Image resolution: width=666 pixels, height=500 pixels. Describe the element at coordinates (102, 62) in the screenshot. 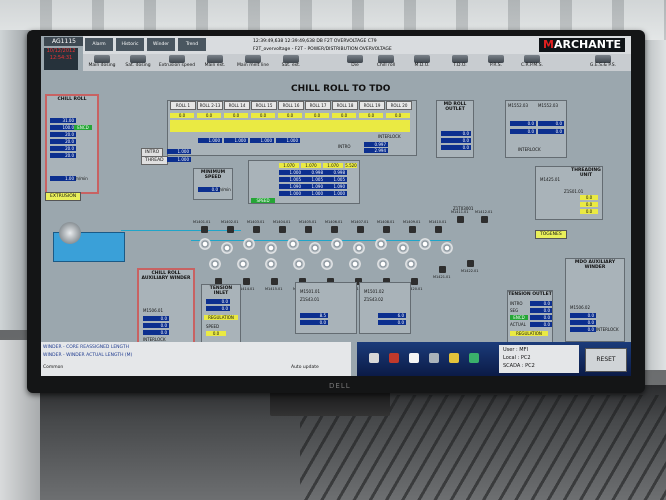

I see `menu-main-dosing: Main dosing` at that location.